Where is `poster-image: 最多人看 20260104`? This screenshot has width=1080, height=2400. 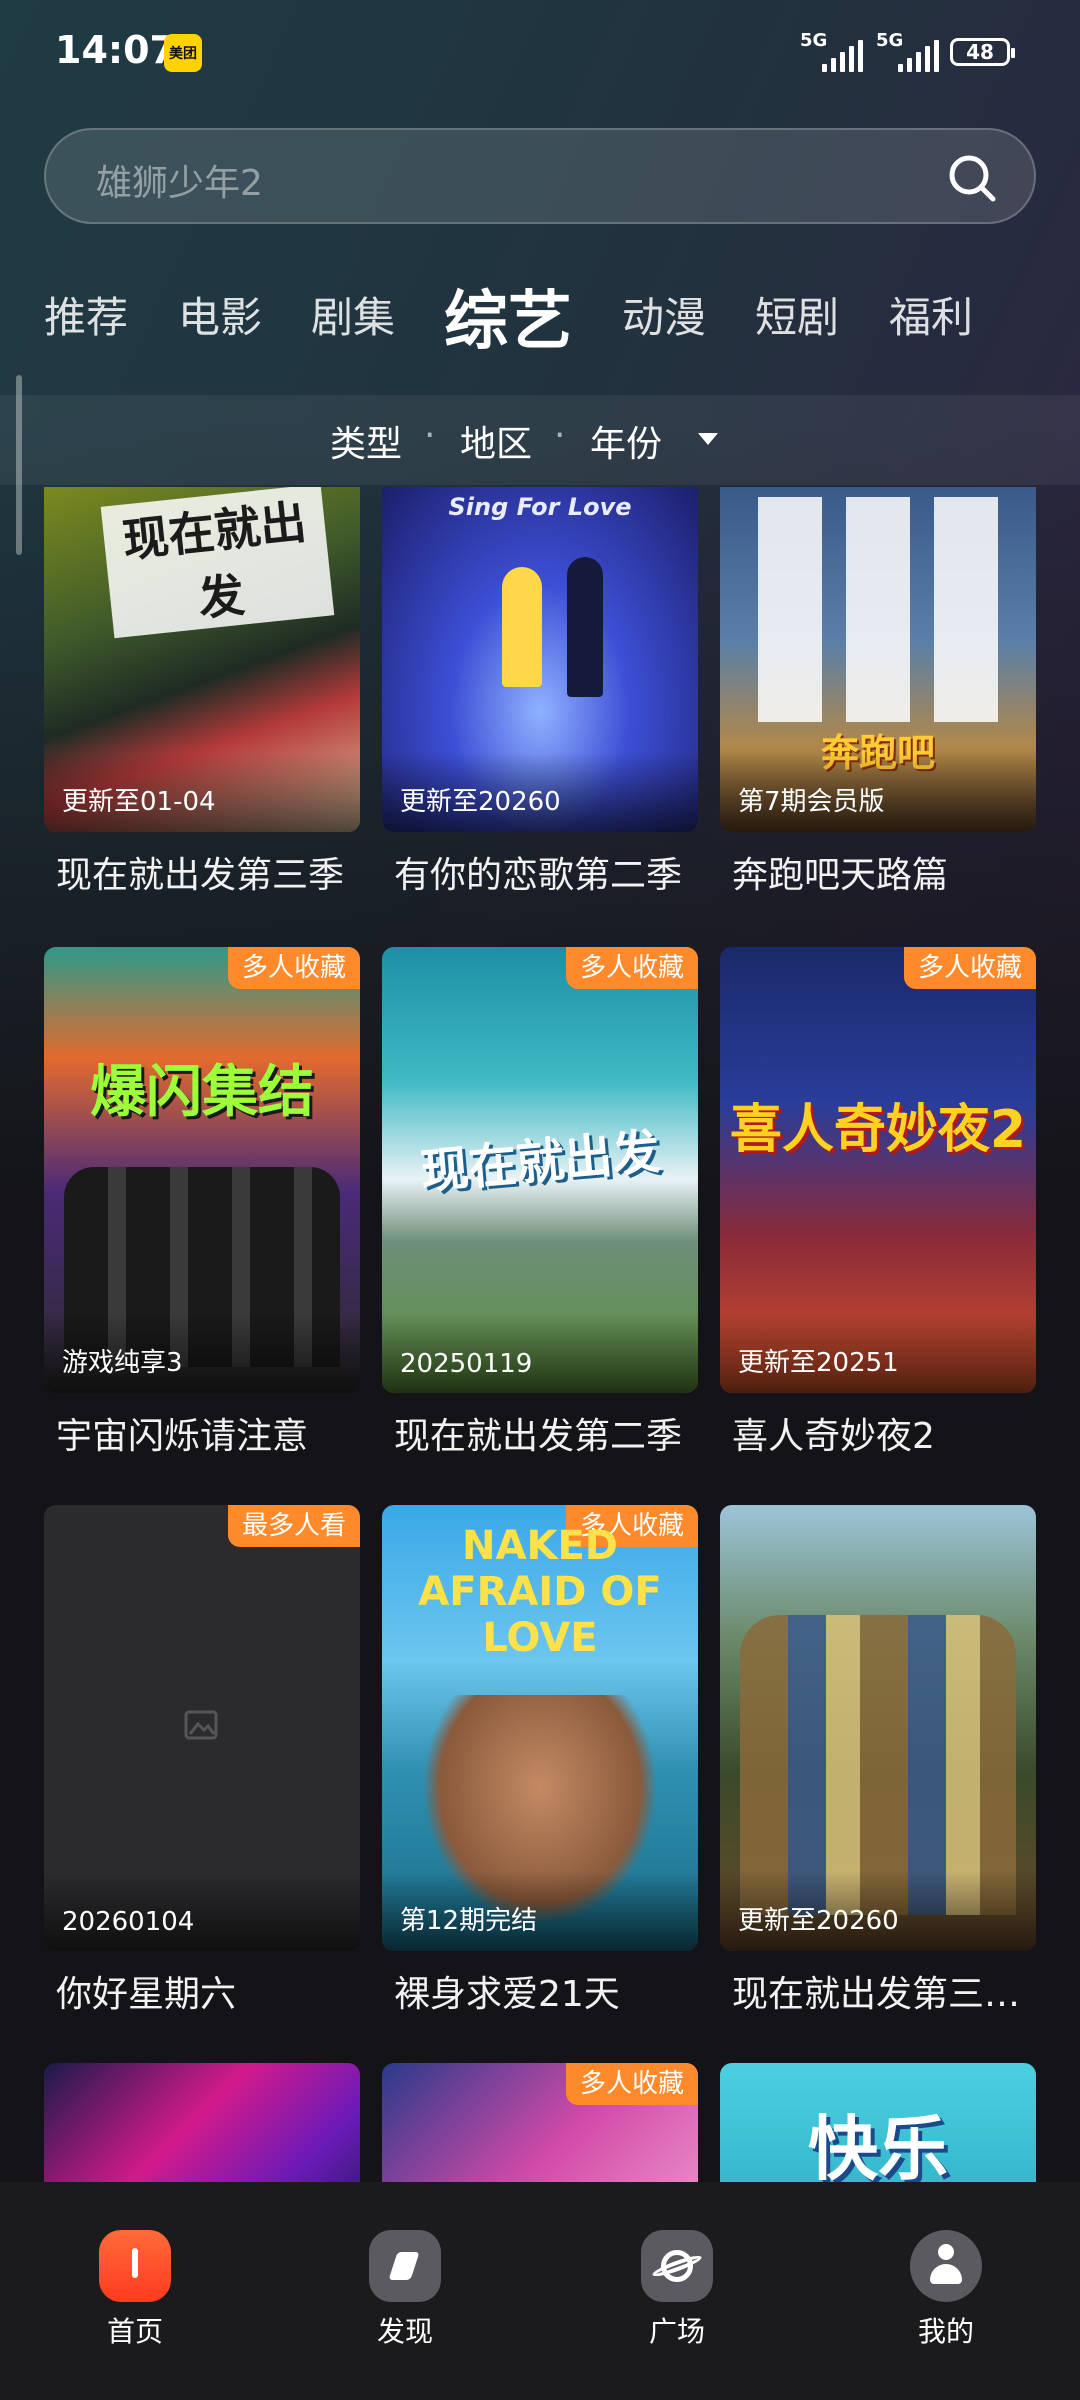 poster-image: 最多人看 20260104 is located at coordinates (202, 1728).